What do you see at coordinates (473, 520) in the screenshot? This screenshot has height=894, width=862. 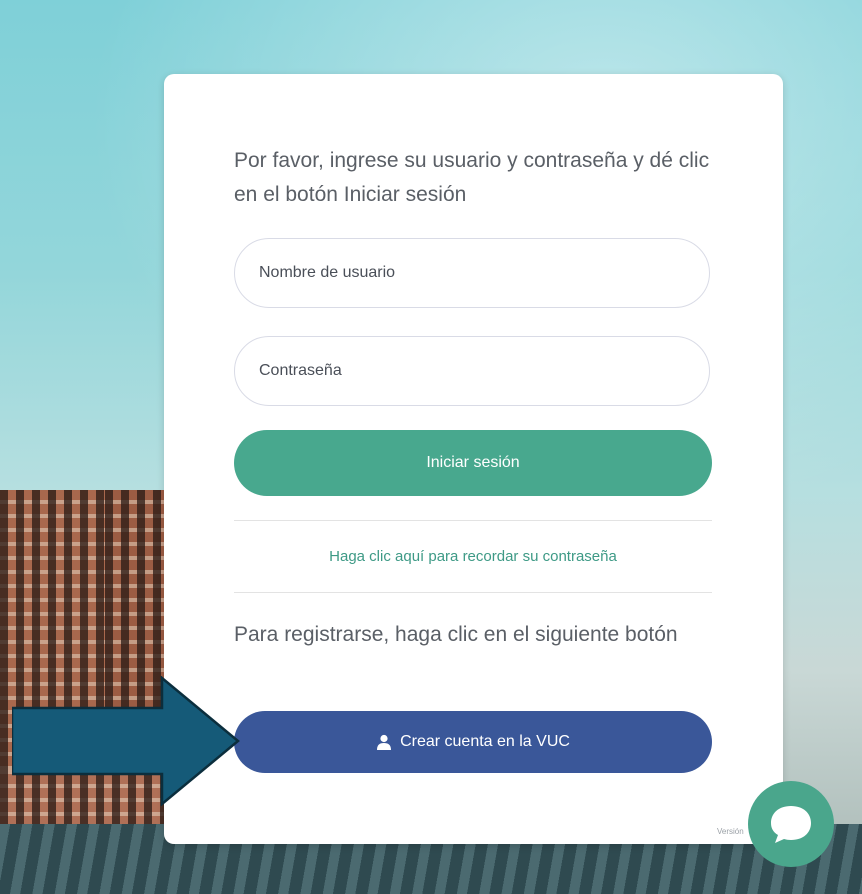 I see `divider-top` at bounding box center [473, 520].